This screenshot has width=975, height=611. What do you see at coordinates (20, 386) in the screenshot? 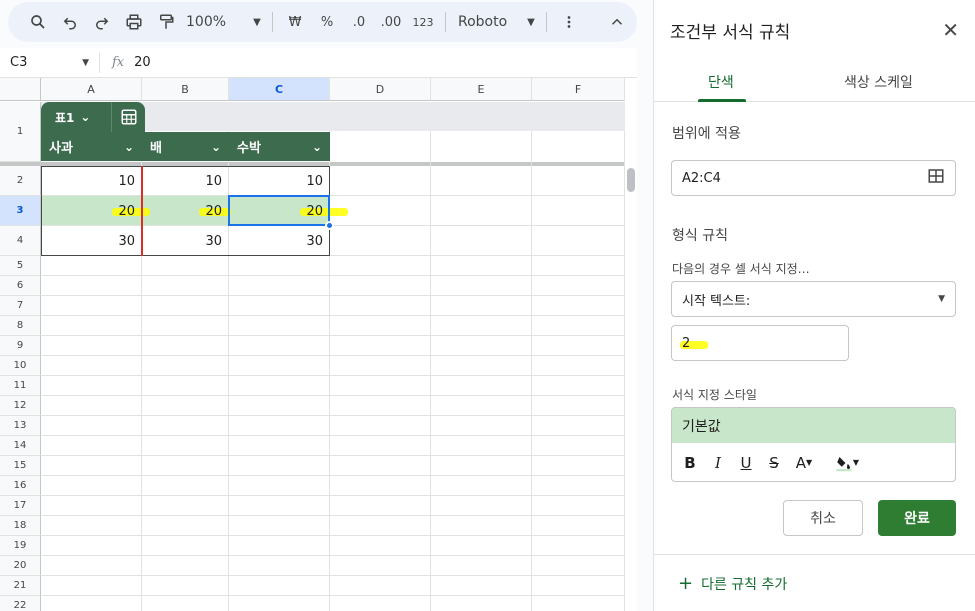
I see `row-header-11: 11` at bounding box center [20, 386].